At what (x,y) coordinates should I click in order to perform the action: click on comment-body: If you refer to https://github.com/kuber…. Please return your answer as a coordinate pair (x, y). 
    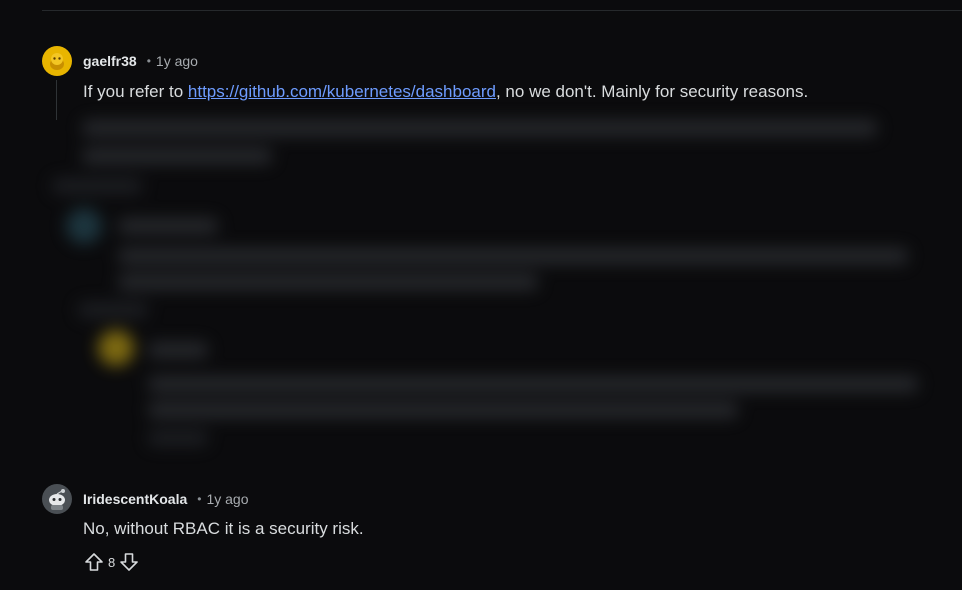
    Looking at the image, I should click on (512, 92).